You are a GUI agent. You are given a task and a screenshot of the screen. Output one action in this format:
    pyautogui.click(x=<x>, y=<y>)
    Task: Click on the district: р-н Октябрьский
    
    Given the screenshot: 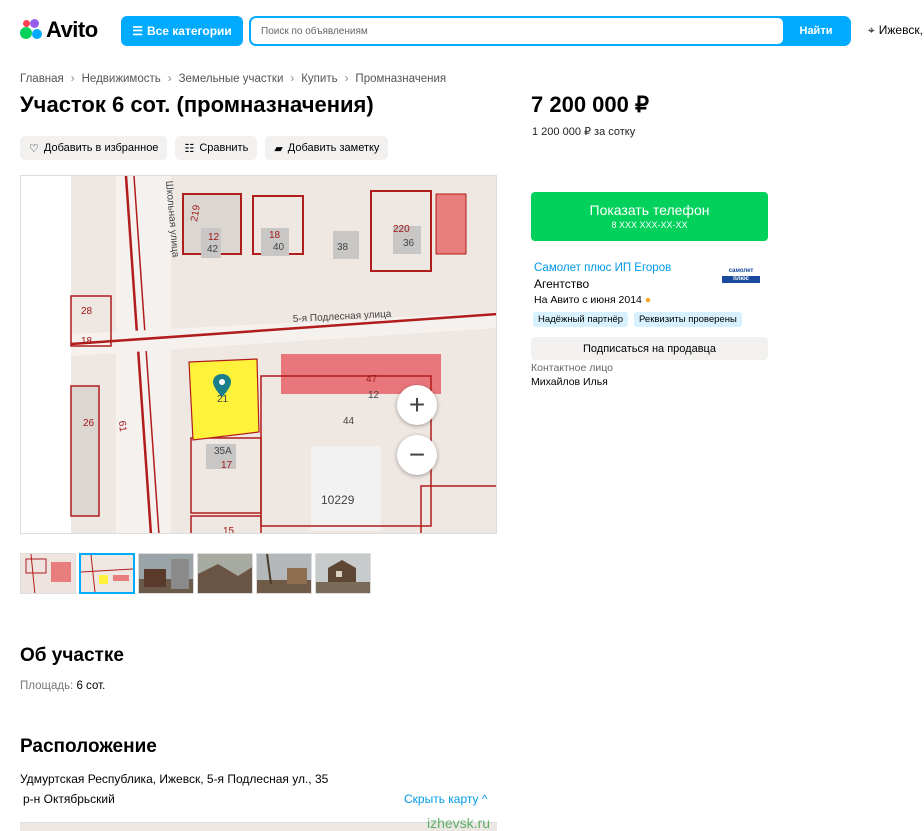 What is the action you would take?
    pyautogui.click(x=69, y=799)
    